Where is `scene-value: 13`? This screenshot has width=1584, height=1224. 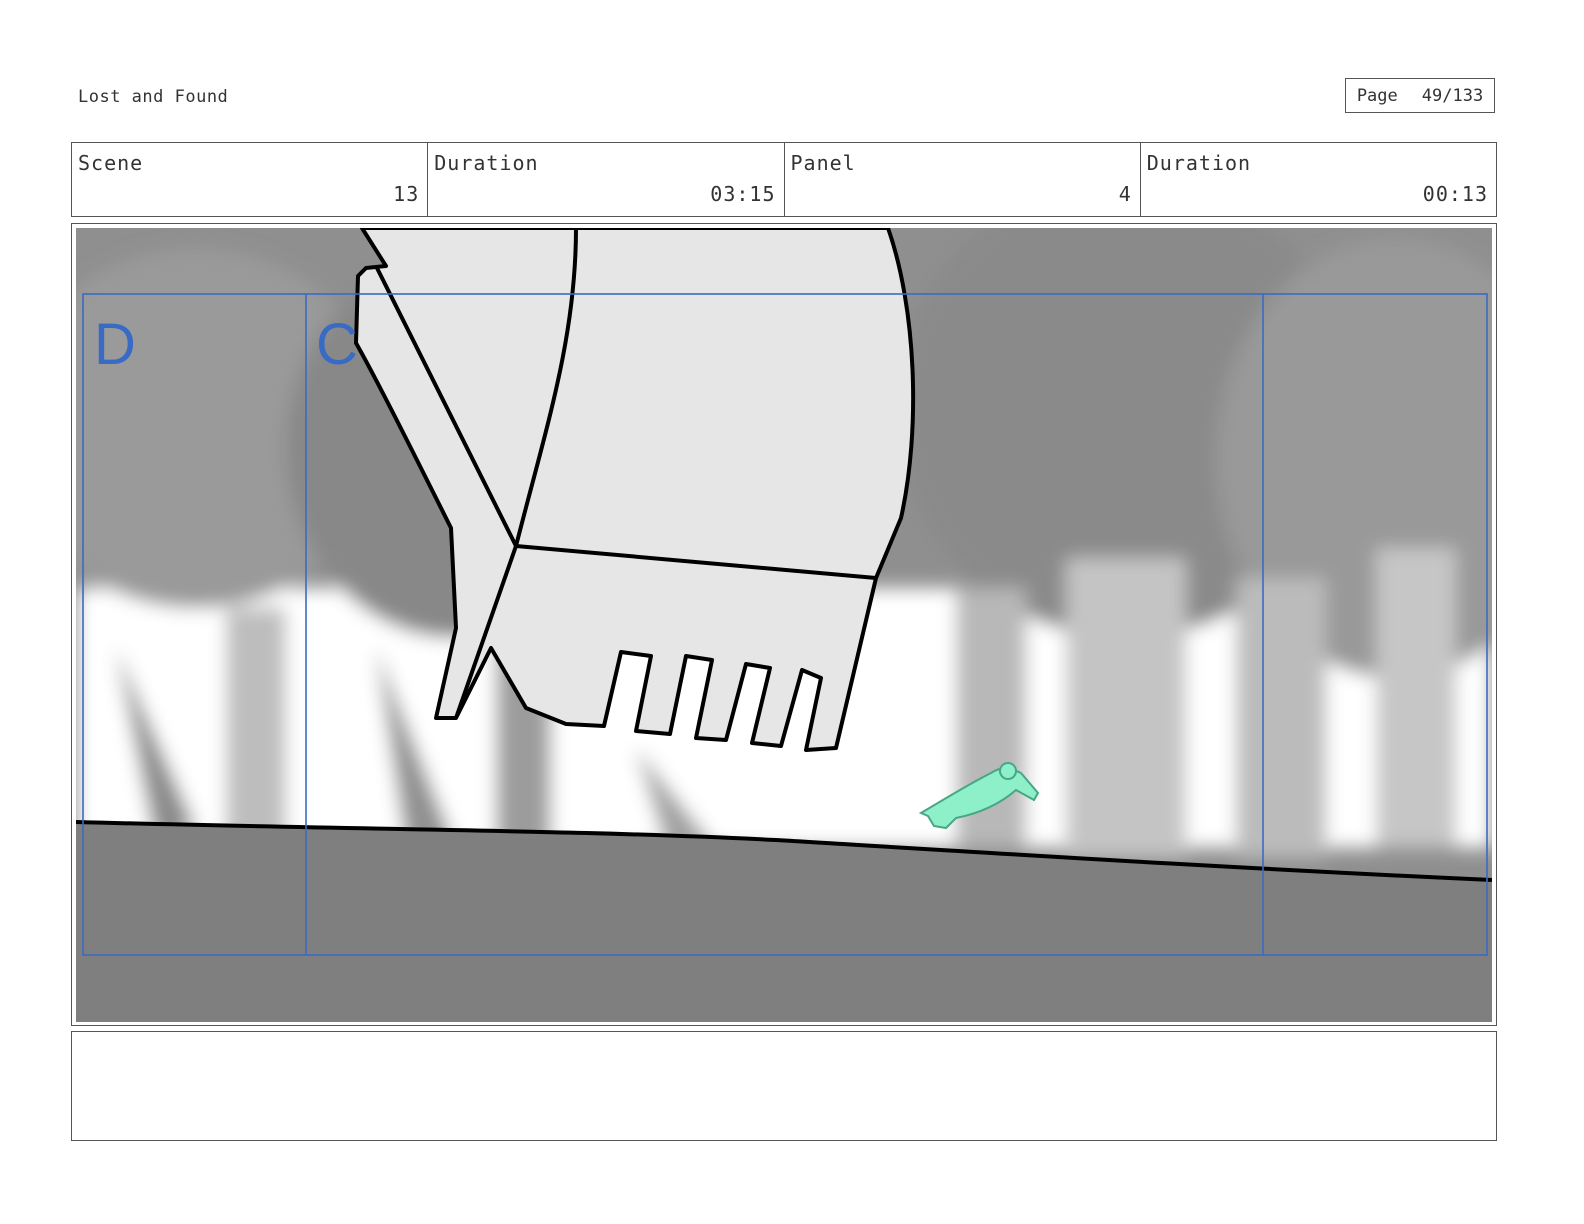
scene-value: 13 is located at coordinates (406, 194).